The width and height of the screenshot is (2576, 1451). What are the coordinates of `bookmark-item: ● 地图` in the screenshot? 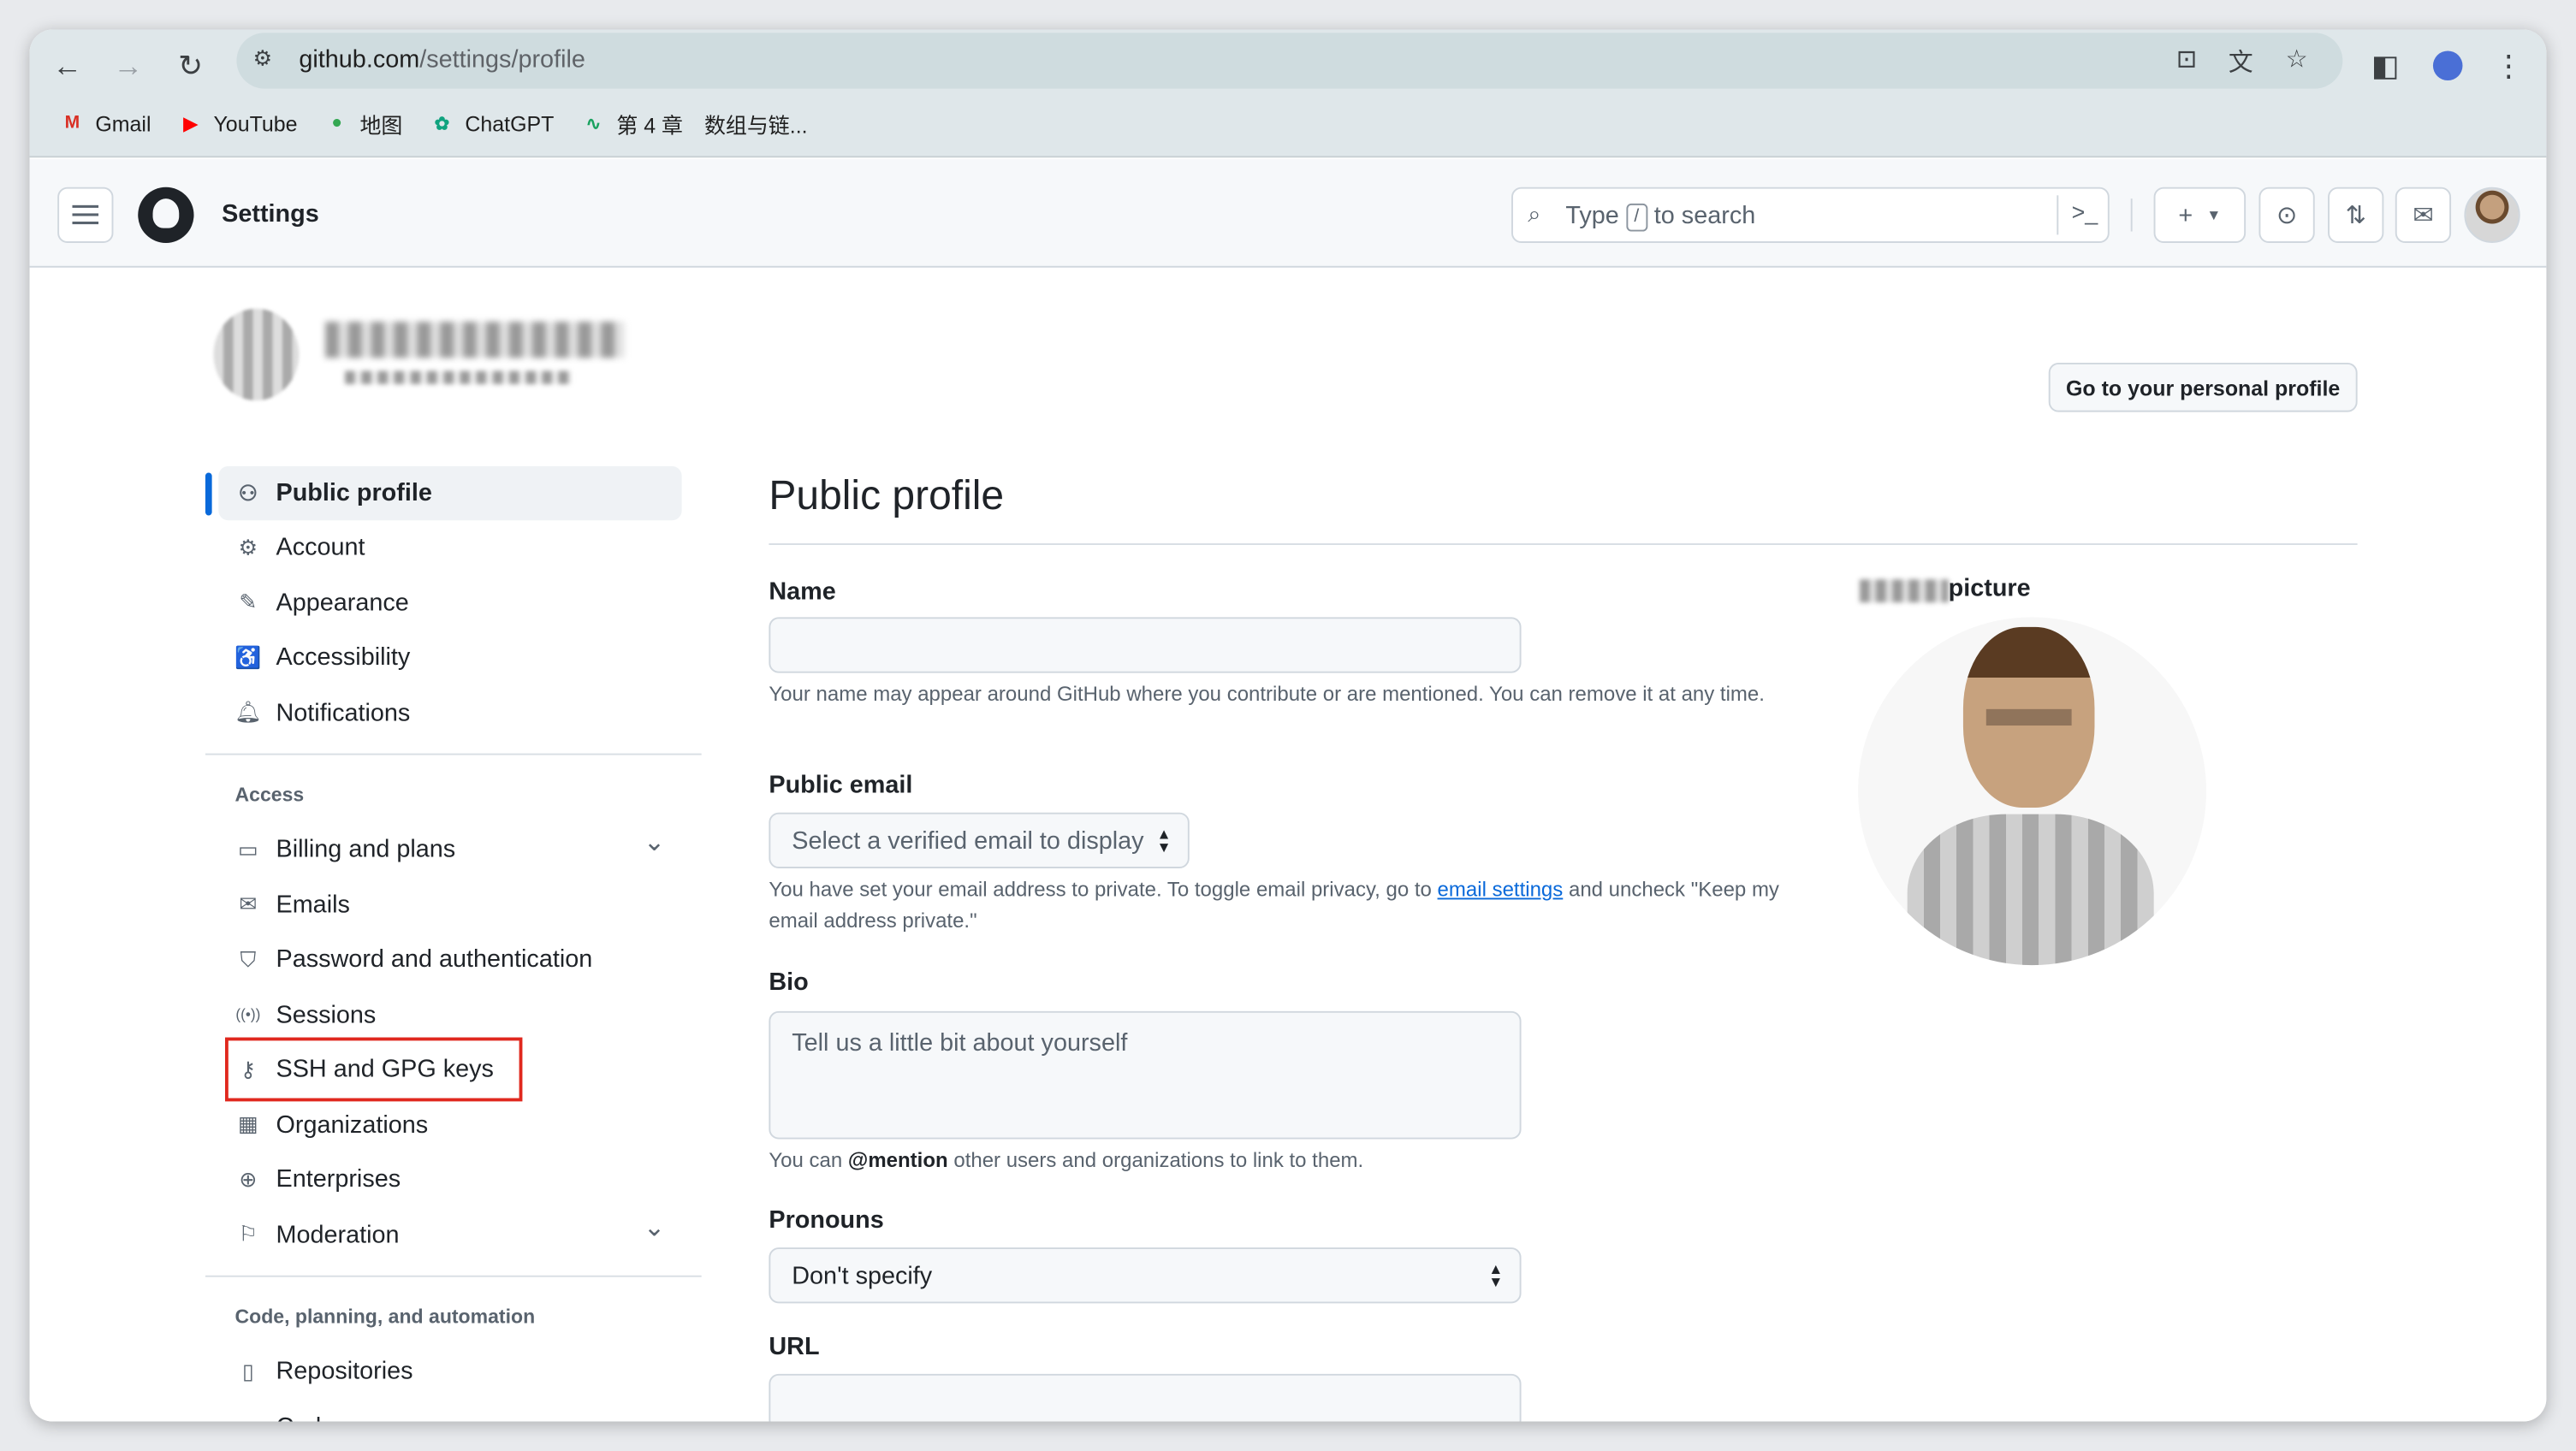 It's located at (363, 123).